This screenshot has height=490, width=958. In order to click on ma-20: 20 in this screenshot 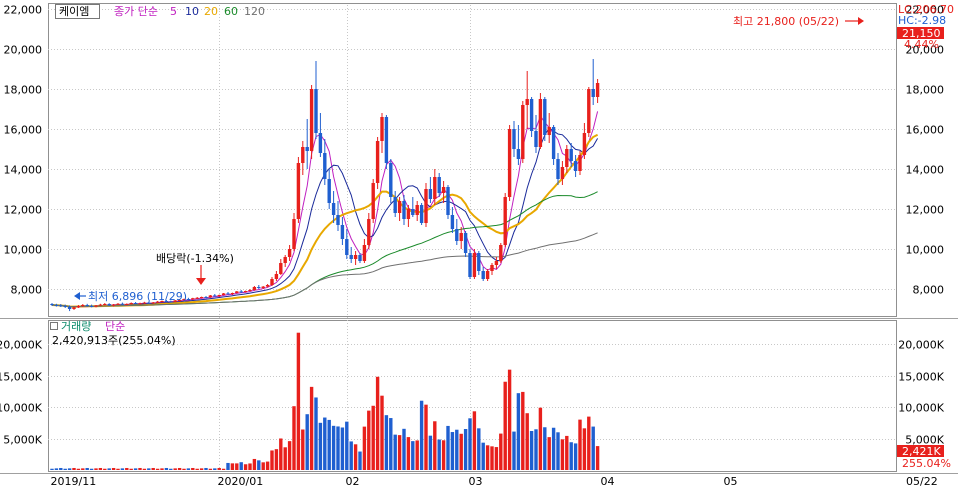, I will do `click(211, 11)`.